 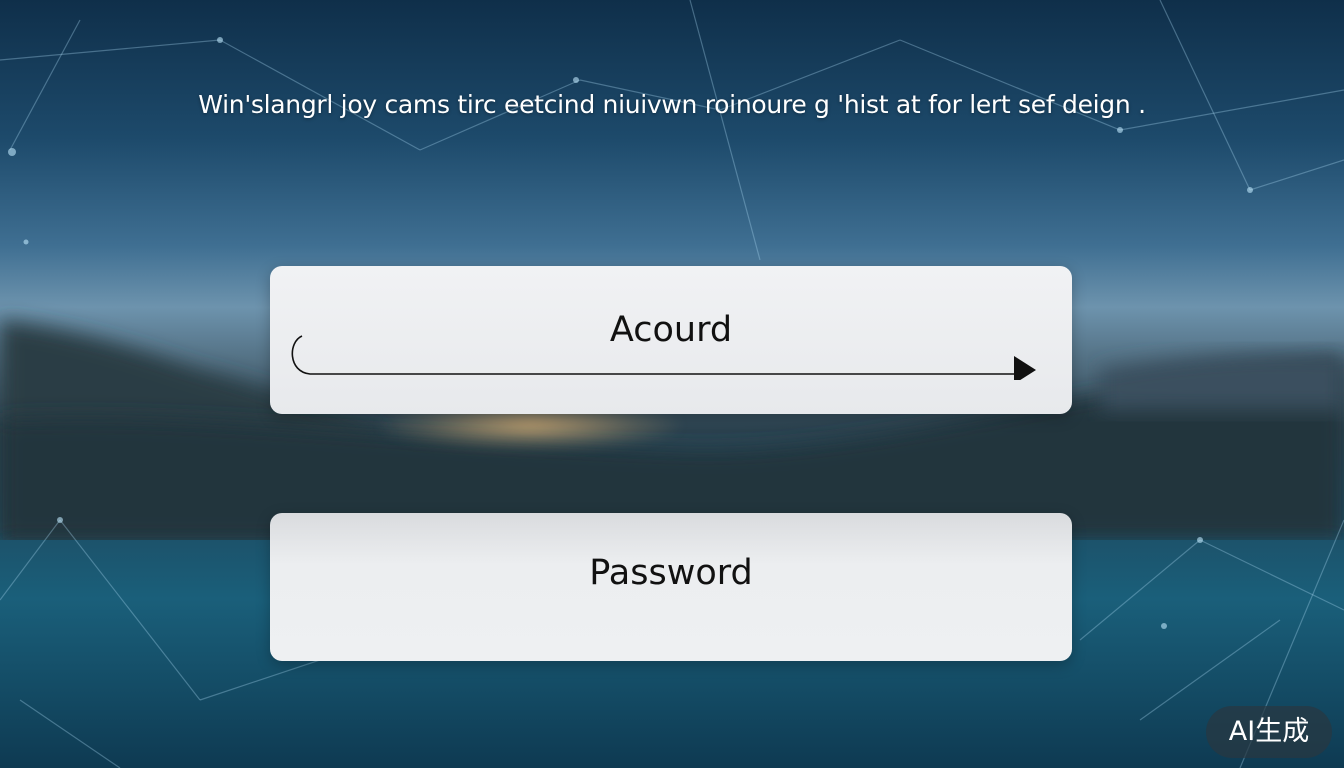 I want to click on account-field: Acourd, so click(x=671, y=340).